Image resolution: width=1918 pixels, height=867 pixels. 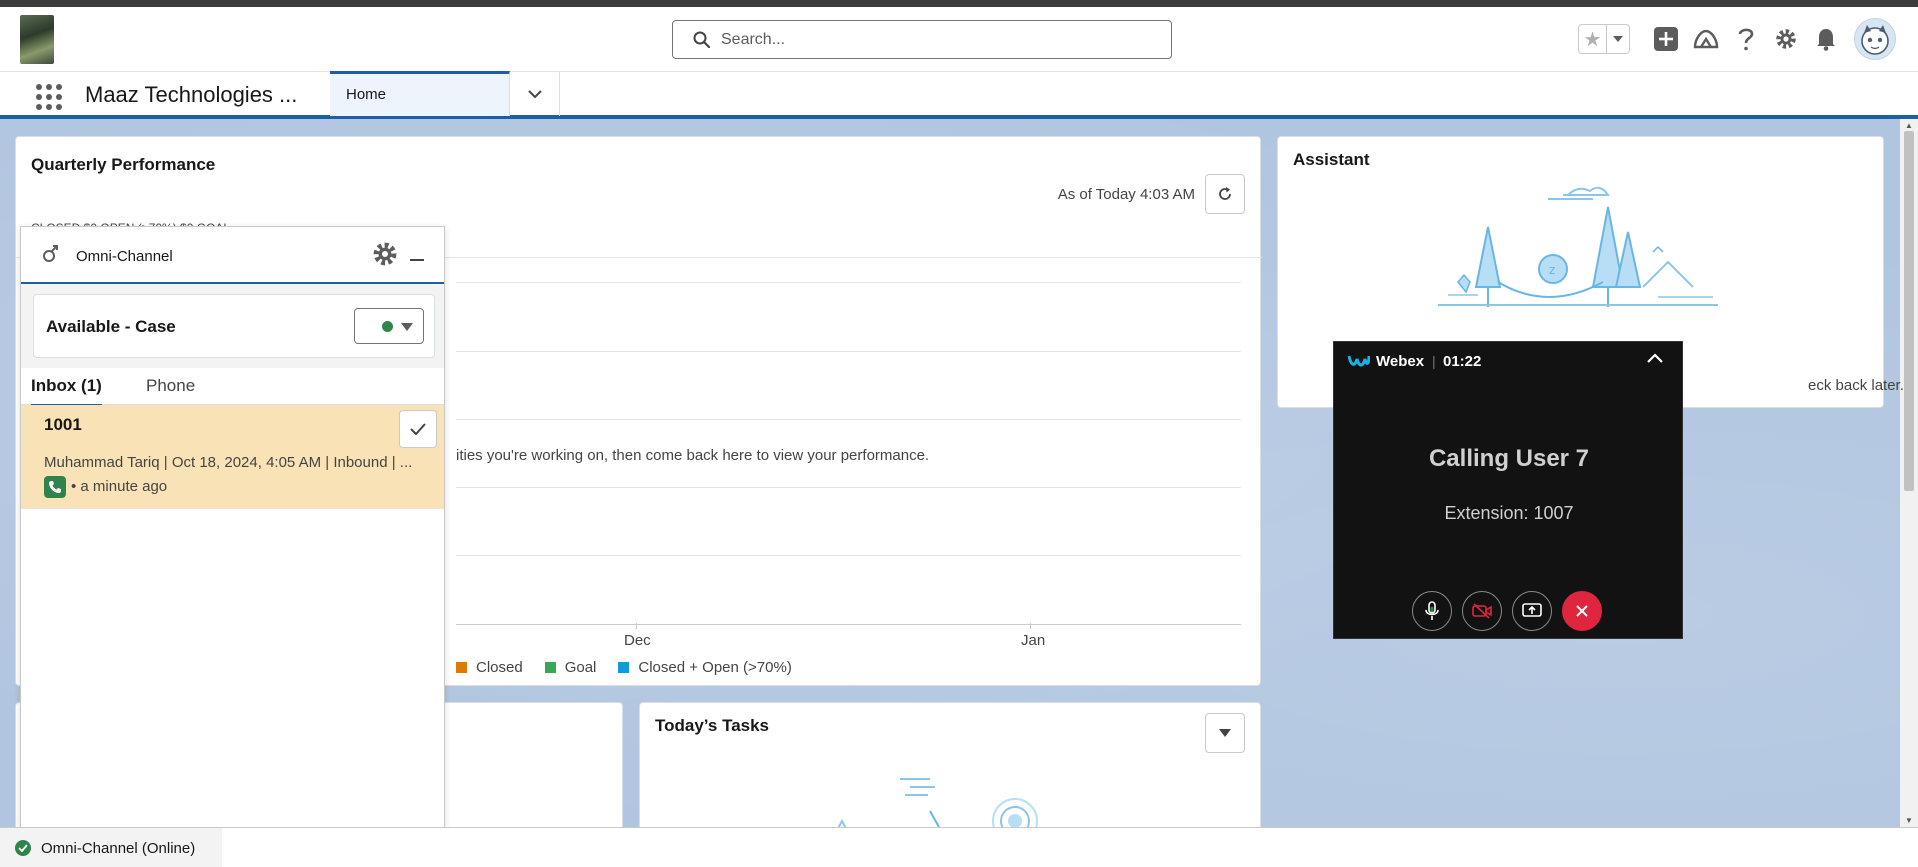 What do you see at coordinates (420, 93) in the screenshot?
I see `tab-home: Home` at bounding box center [420, 93].